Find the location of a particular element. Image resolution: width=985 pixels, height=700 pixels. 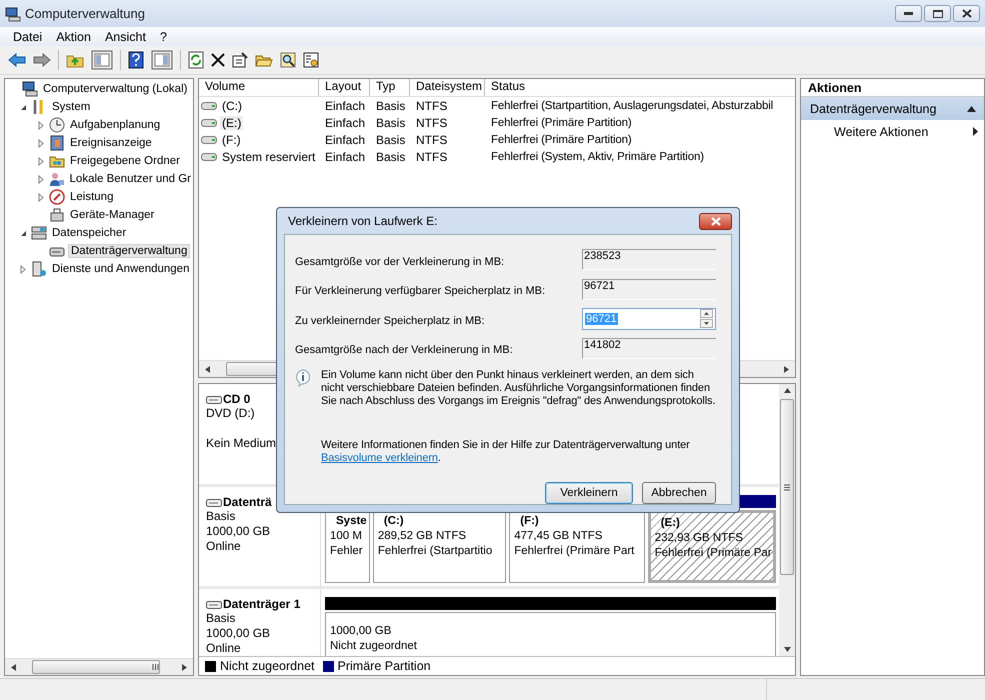

action-section: Datenträgerverwaltung is located at coordinates (892, 108).